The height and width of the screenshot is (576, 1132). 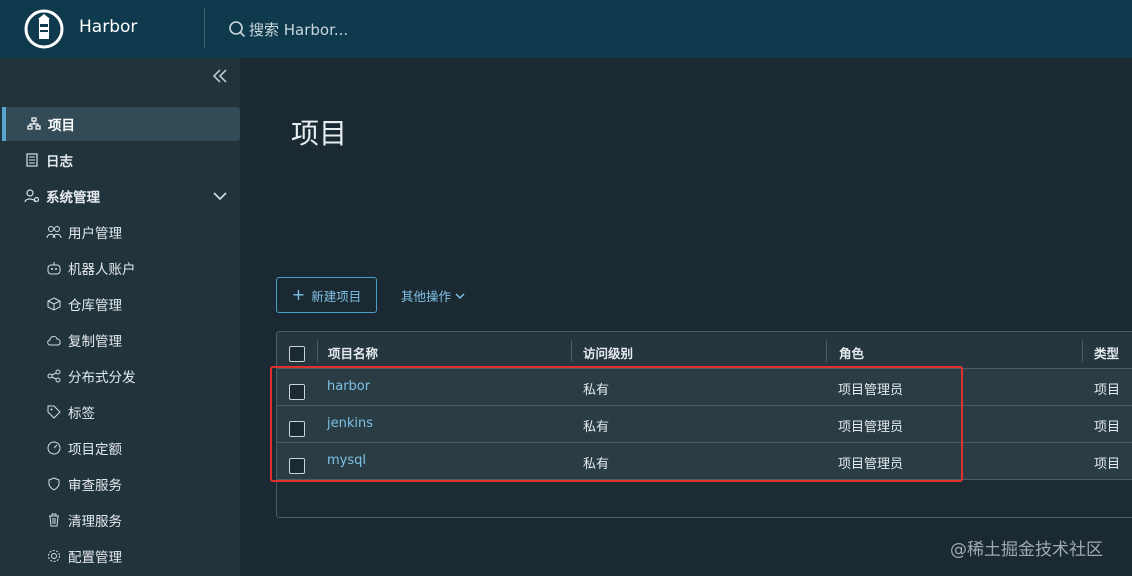 I want to click on users-icon, so click(x=54, y=232).